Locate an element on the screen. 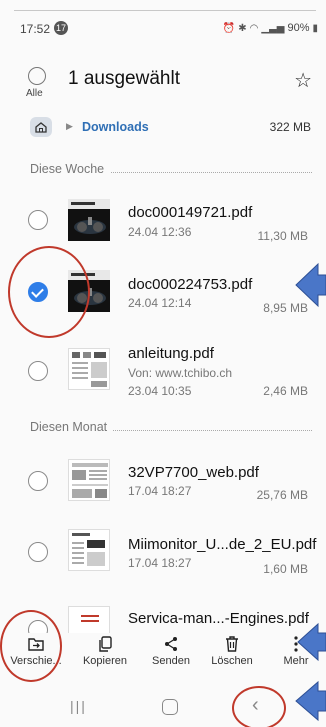 Image resolution: width=326 pixels, height=727 pixels. file-row: doc000149721.pdf 24.04 12:36 11,30 MB is located at coordinates (163, 220).